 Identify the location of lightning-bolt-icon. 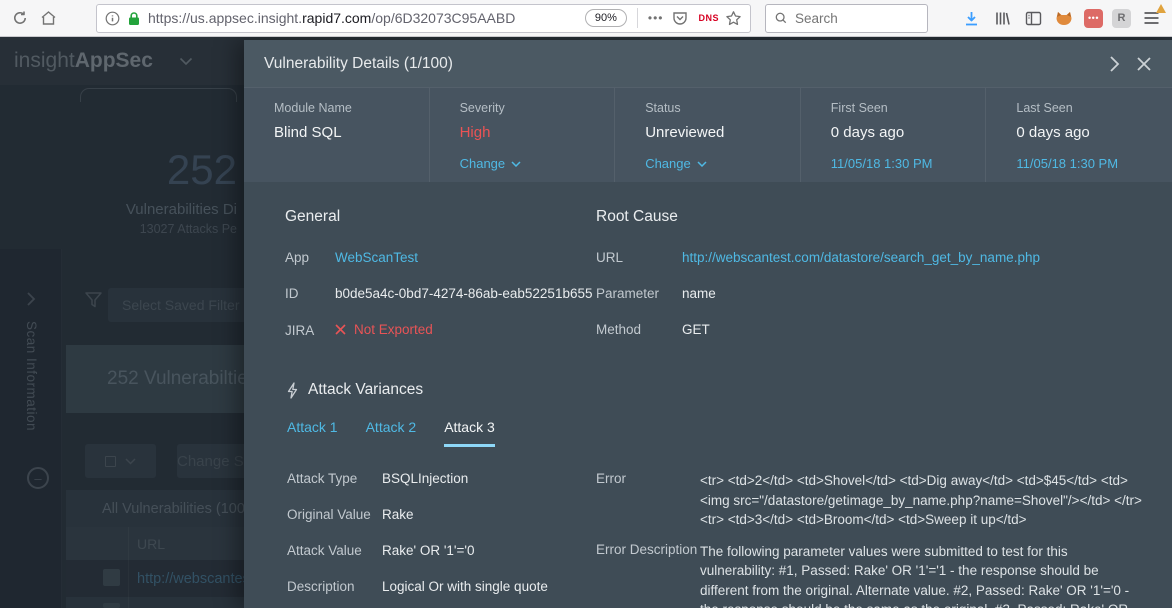
(292, 390).